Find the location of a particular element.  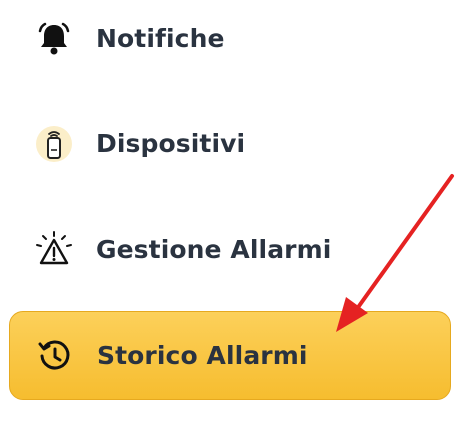

menu-item-label: Dispositivi is located at coordinates (171, 143).